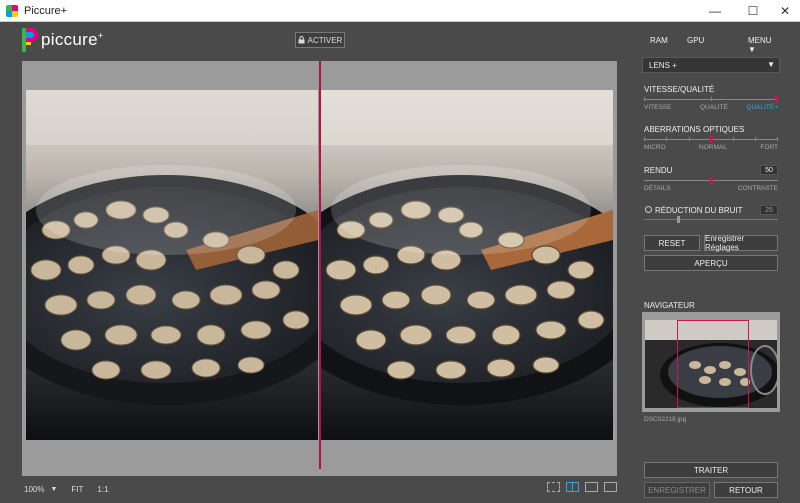 The height and width of the screenshot is (503, 800). What do you see at coordinates (672, 243) in the screenshot?
I see `reset-button: RESET` at bounding box center [672, 243].